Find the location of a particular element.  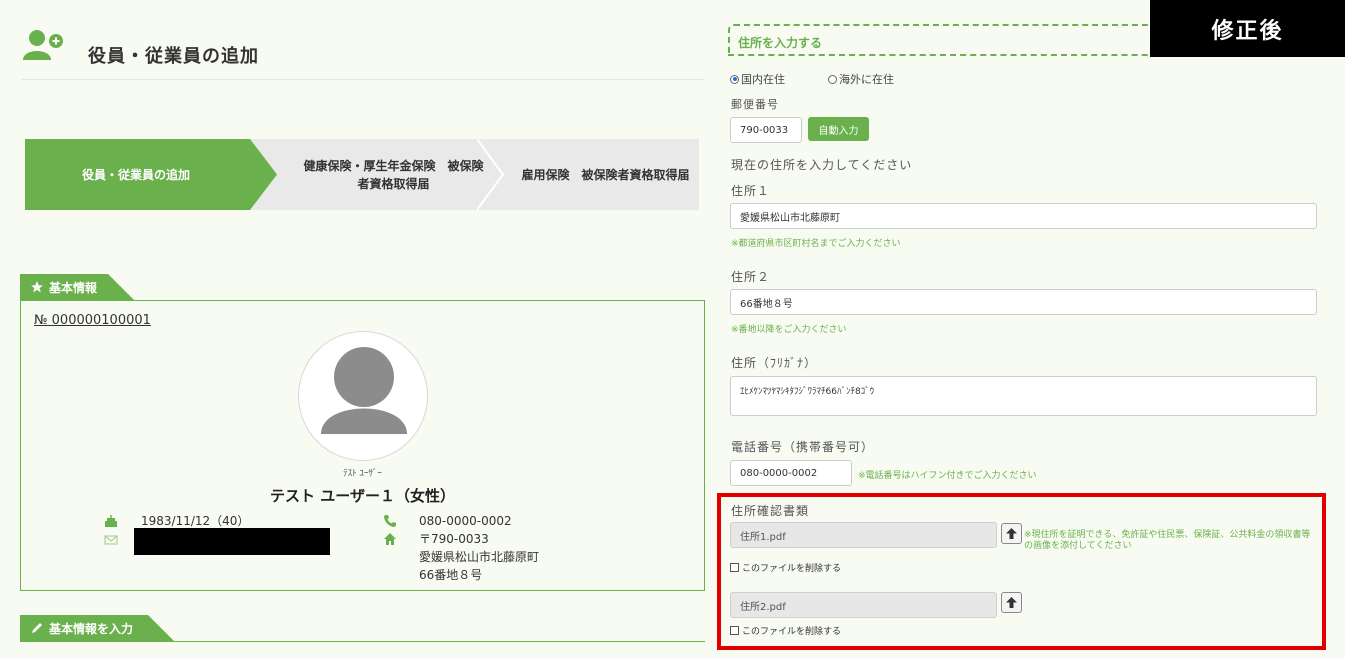

employee-number-link: № 000000100001 is located at coordinates (92, 320).